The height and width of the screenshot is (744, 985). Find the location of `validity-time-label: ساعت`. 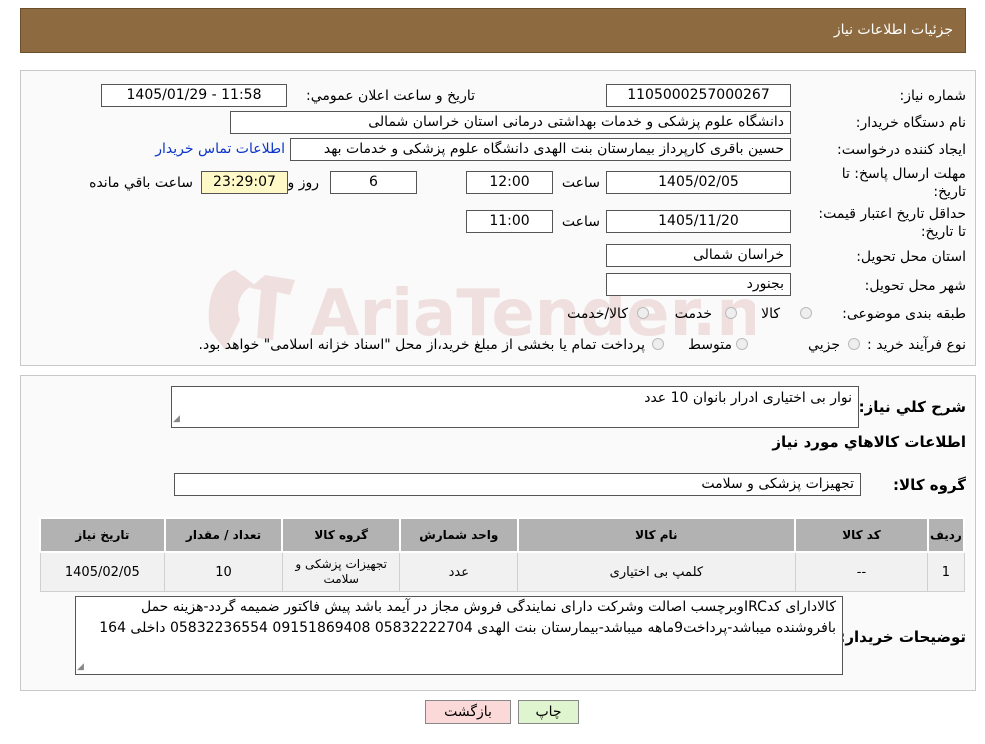

validity-time-label: ساعت is located at coordinates (580, 222).